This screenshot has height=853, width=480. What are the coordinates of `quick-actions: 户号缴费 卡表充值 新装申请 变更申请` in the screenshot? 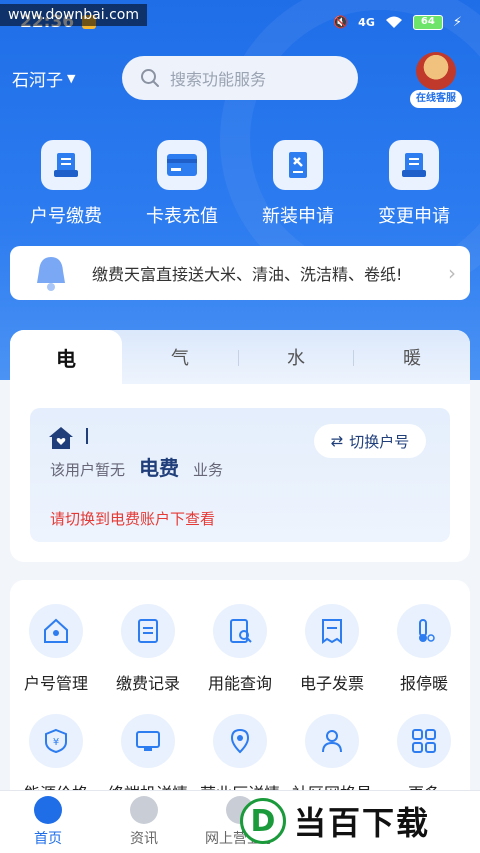 It's located at (240, 185).